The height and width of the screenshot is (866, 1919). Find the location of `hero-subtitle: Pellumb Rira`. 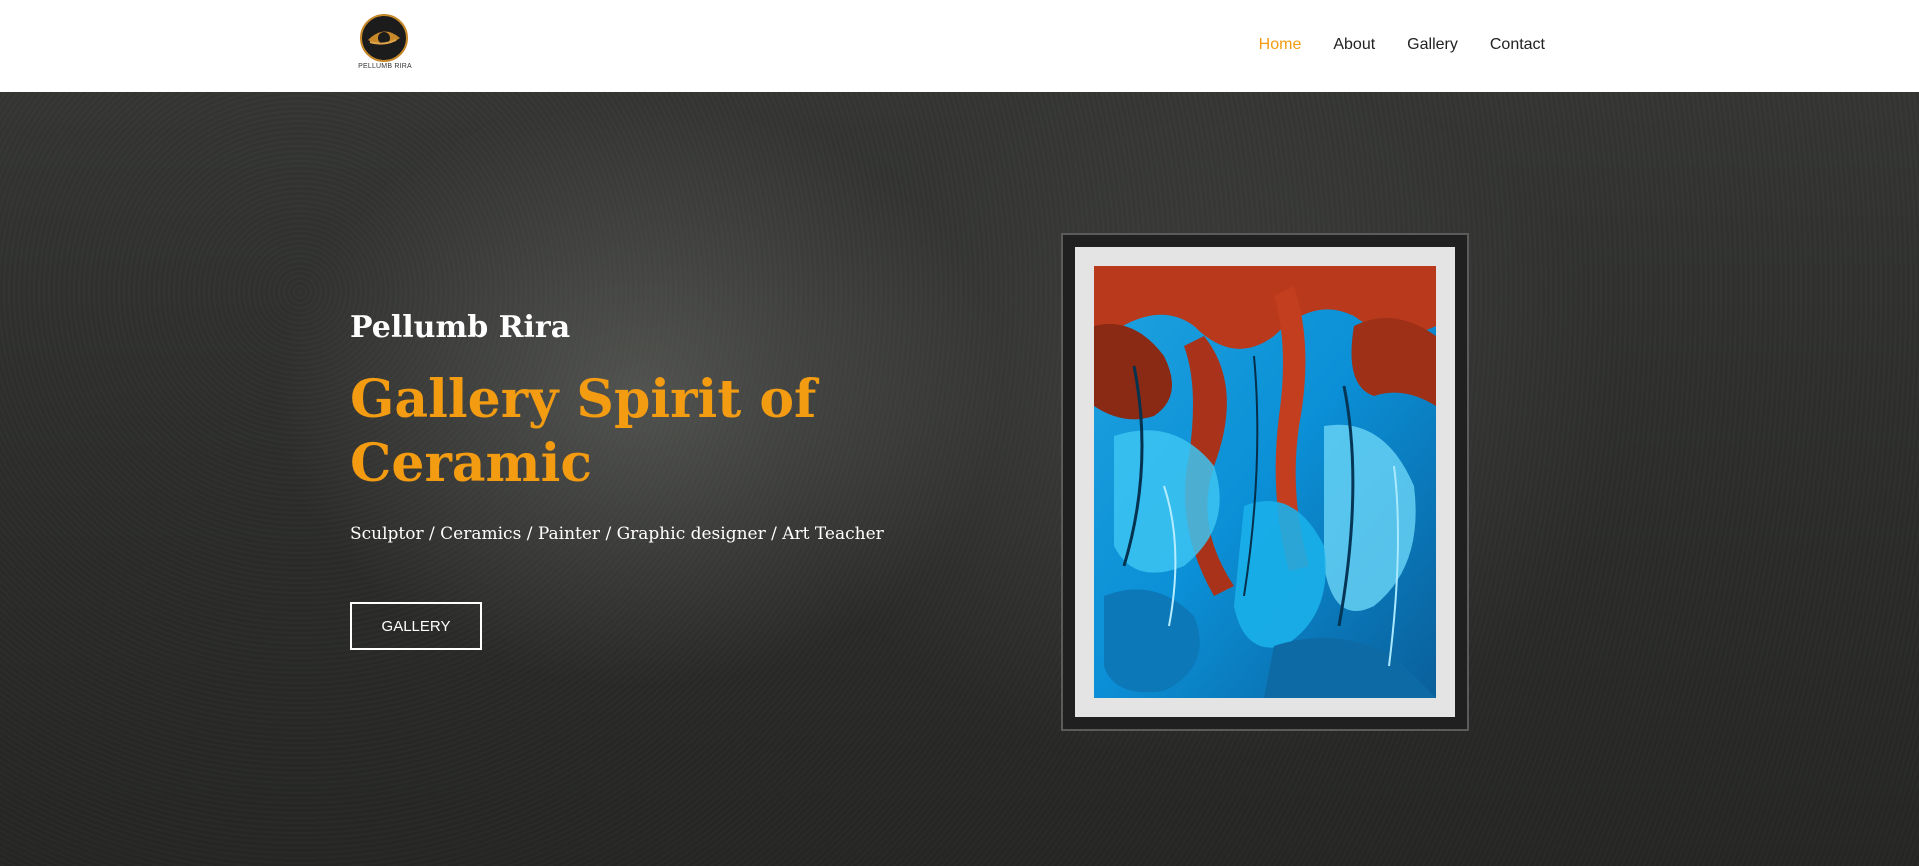

hero-subtitle: Pellumb Rira is located at coordinates (460, 327).